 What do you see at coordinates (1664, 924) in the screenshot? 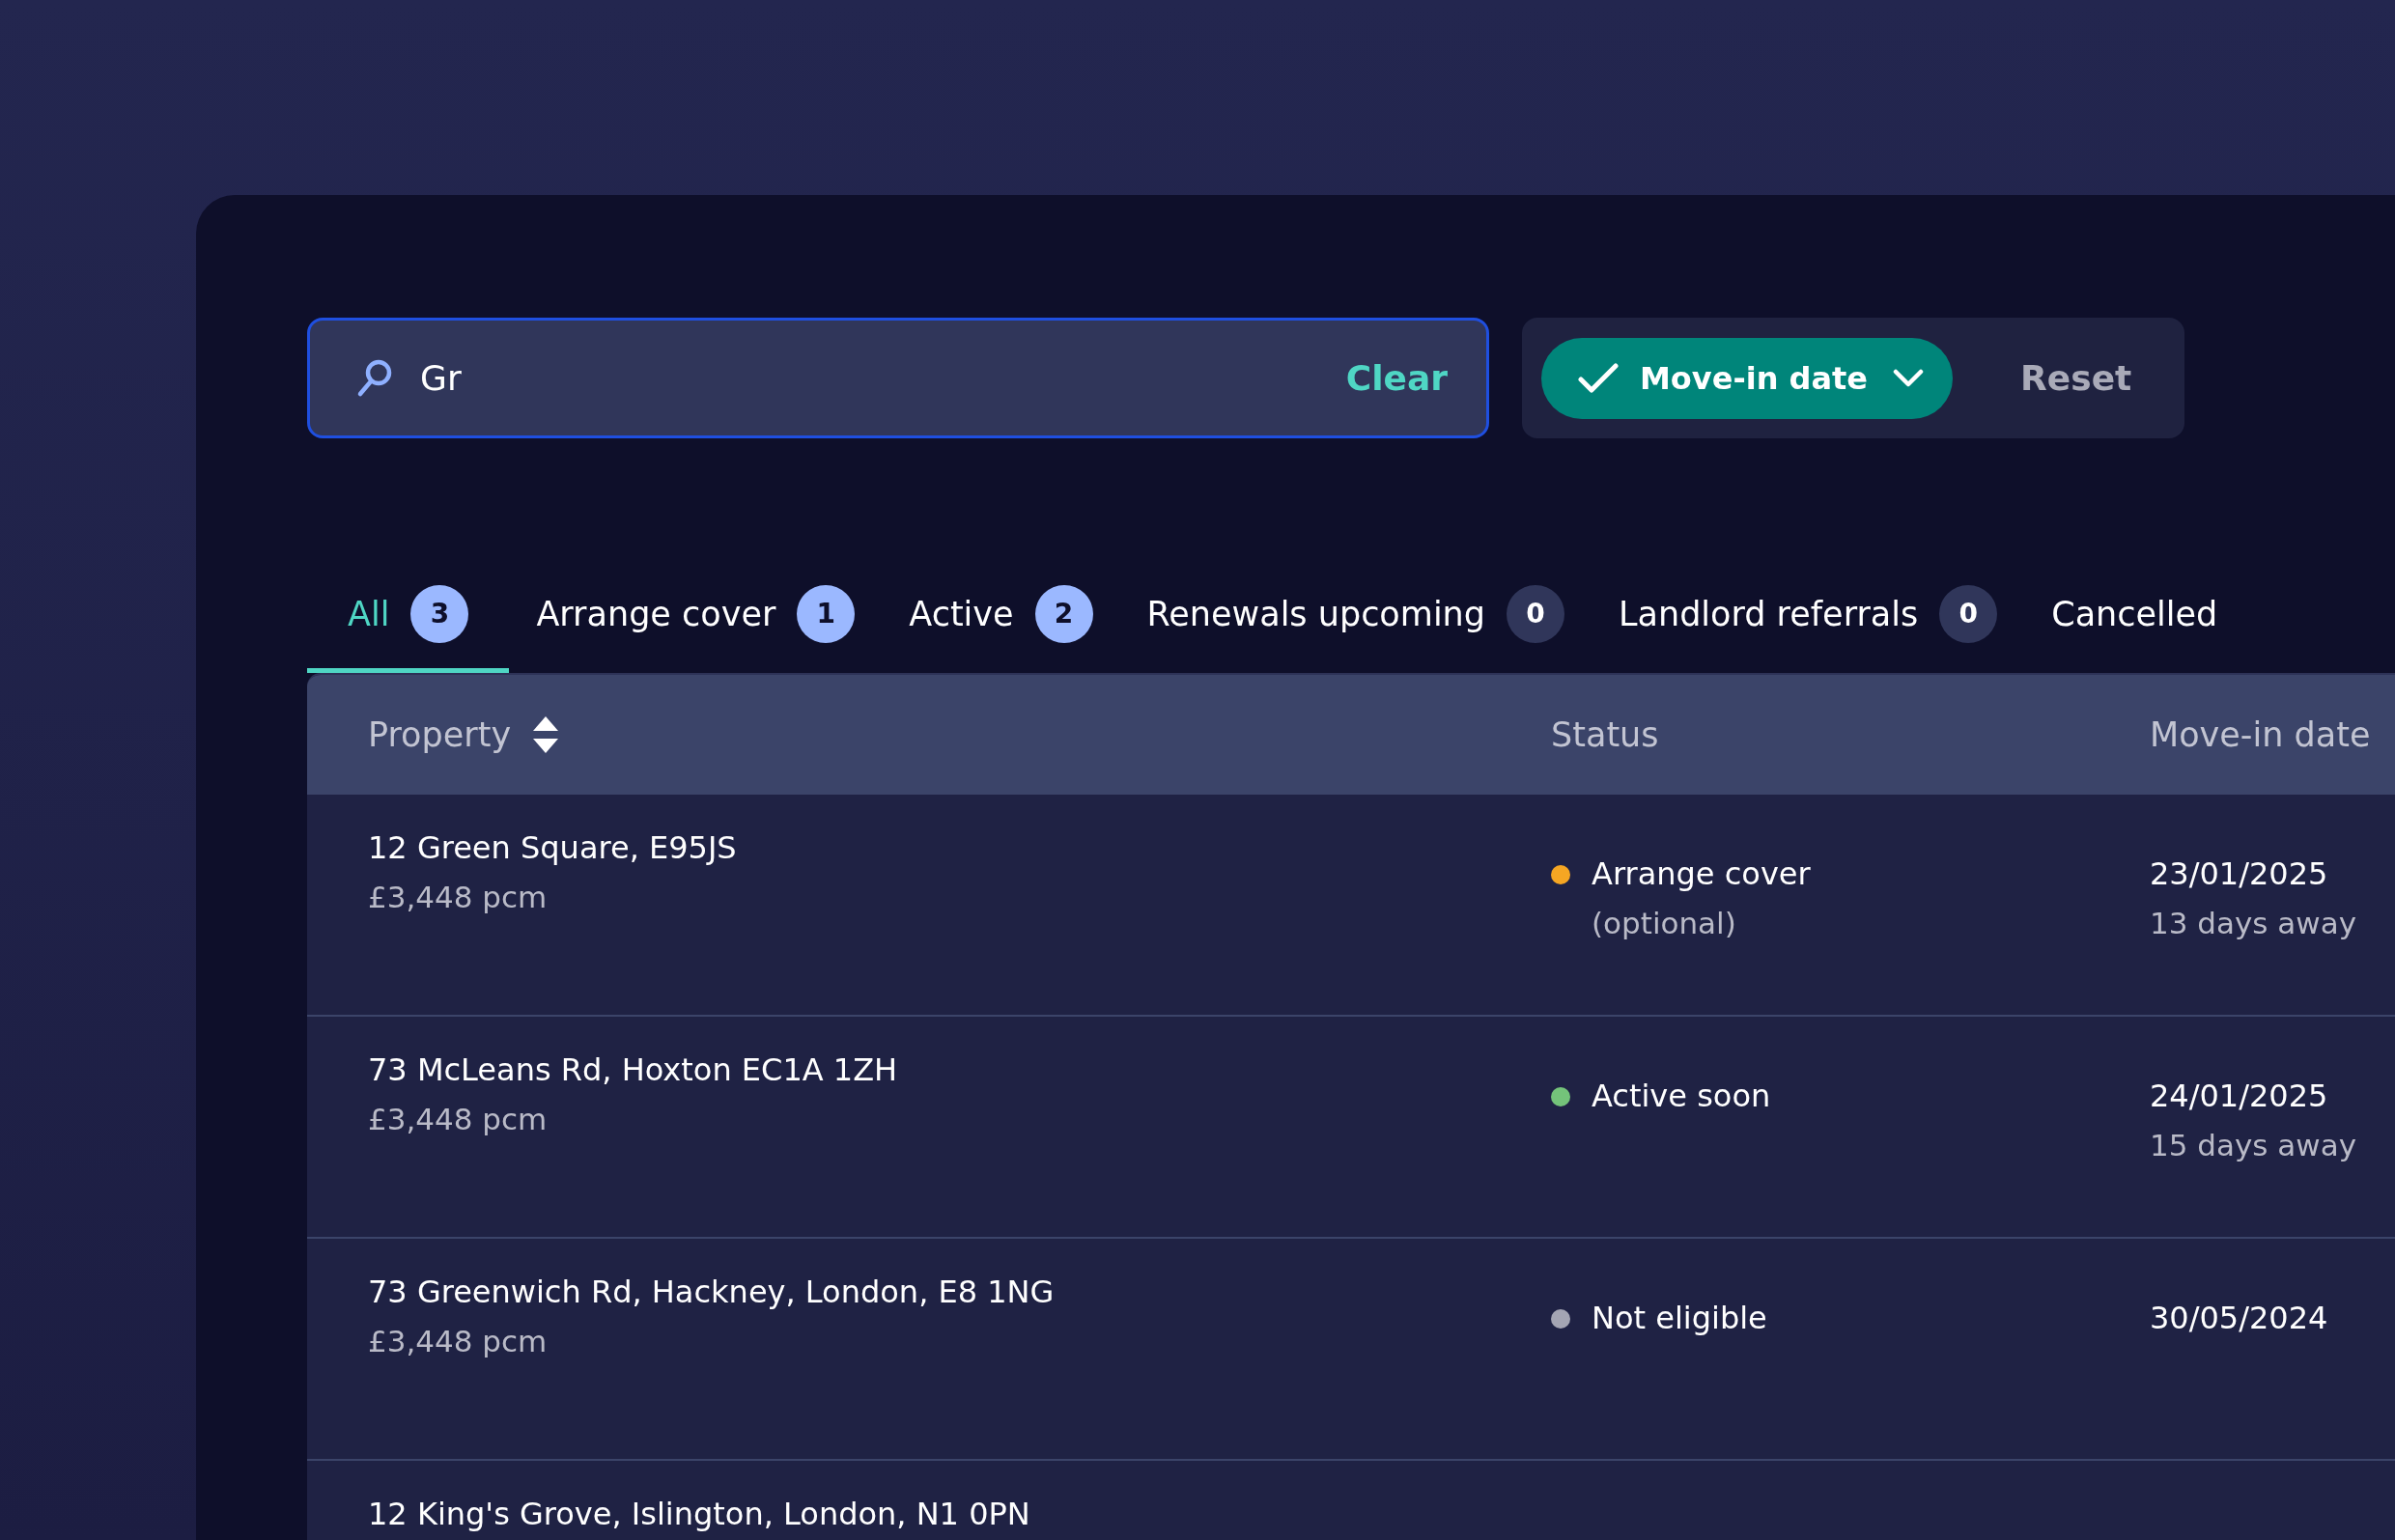
I see `status-note: (optional)` at bounding box center [1664, 924].